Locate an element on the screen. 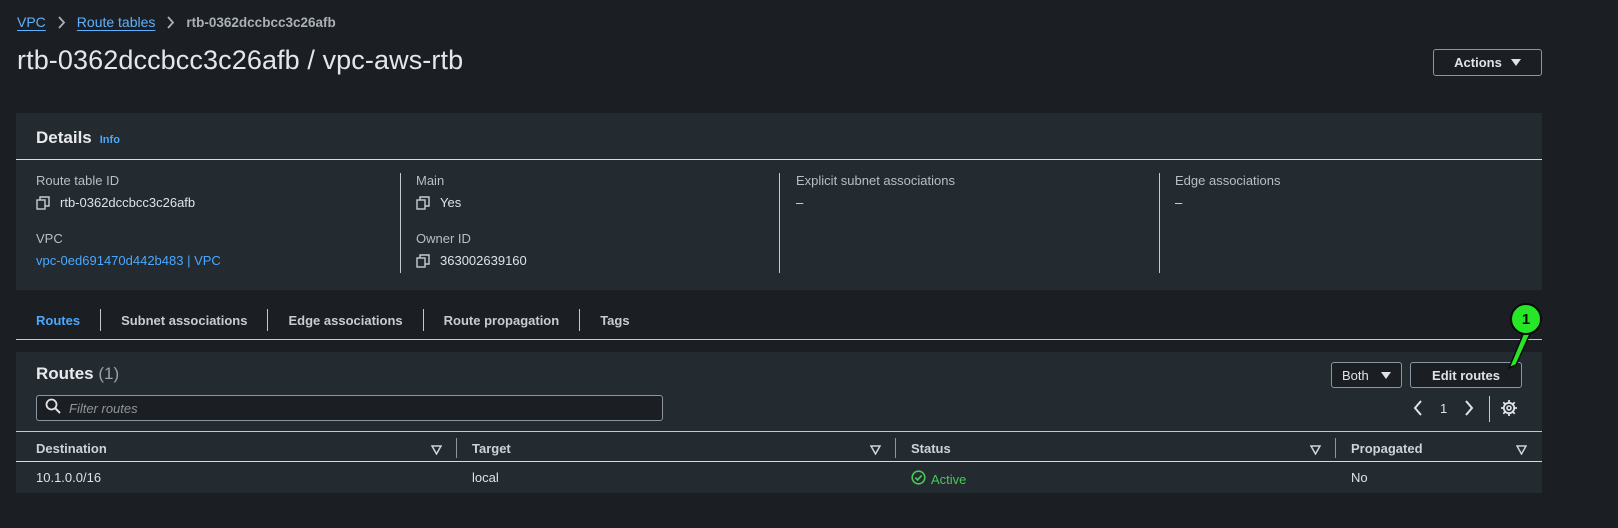 The width and height of the screenshot is (1618, 528). cell-destination: 10.1.0.0/16 is located at coordinates (69, 477).